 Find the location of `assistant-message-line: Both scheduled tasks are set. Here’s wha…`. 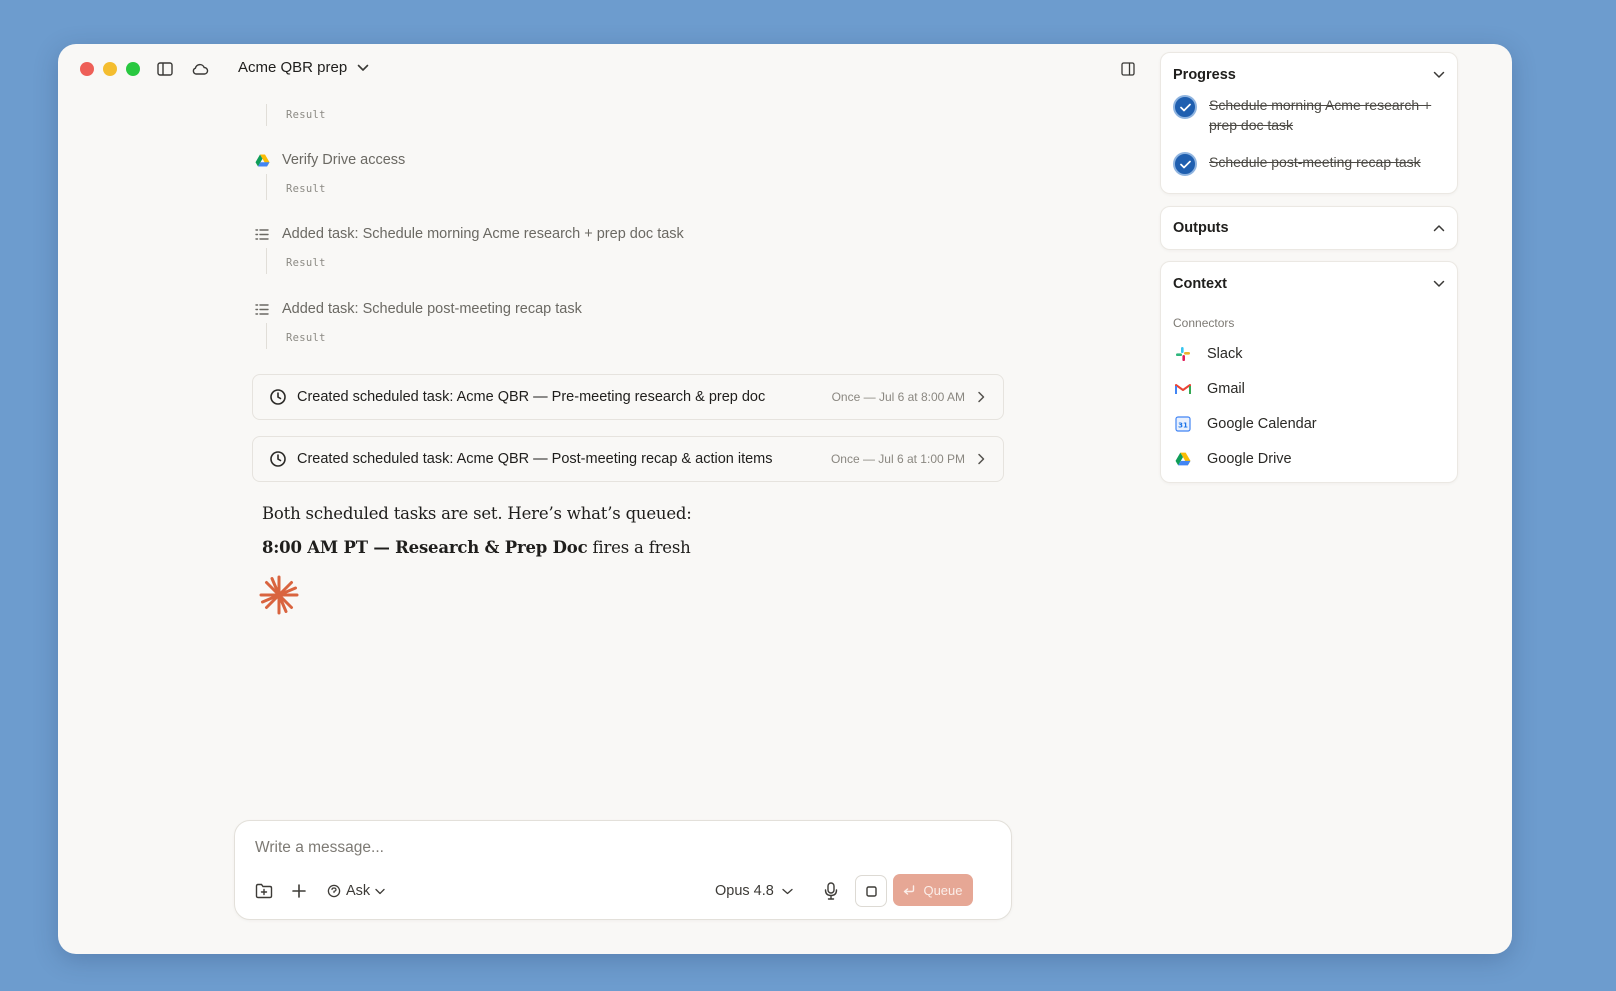

assistant-message-line: Both scheduled tasks are set. Here’s wha… is located at coordinates (477, 513).